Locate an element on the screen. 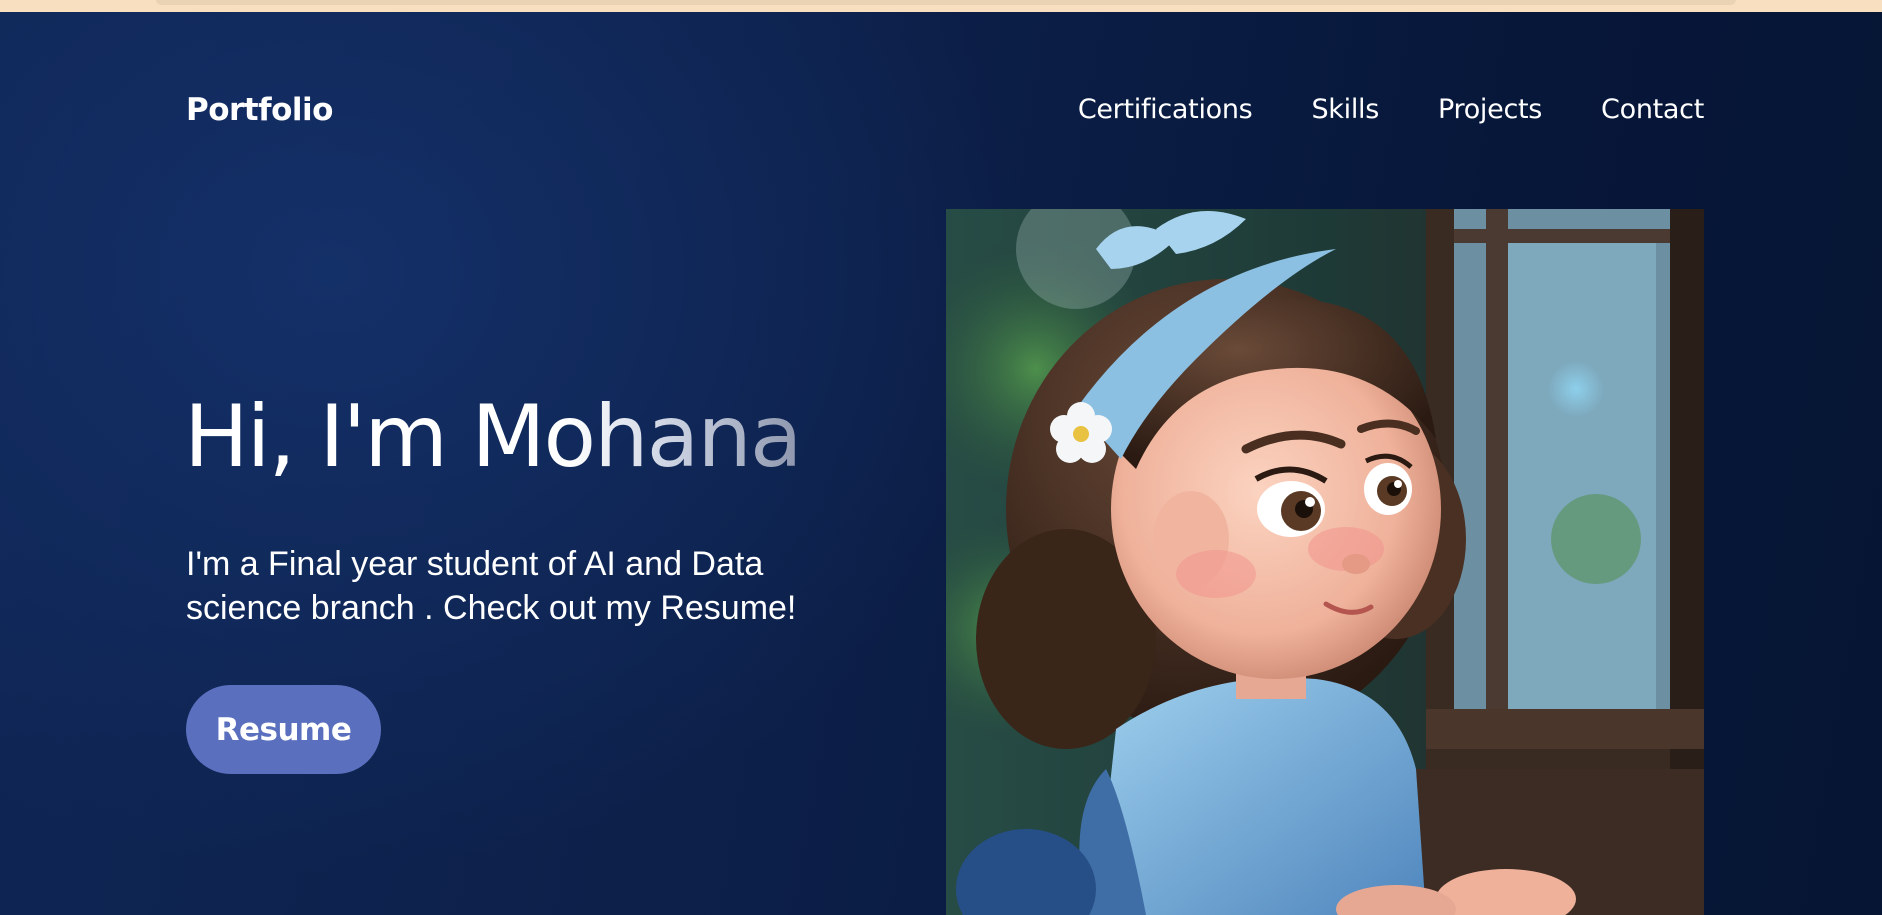  nav-link-skills: Skills is located at coordinates (1345, 109).